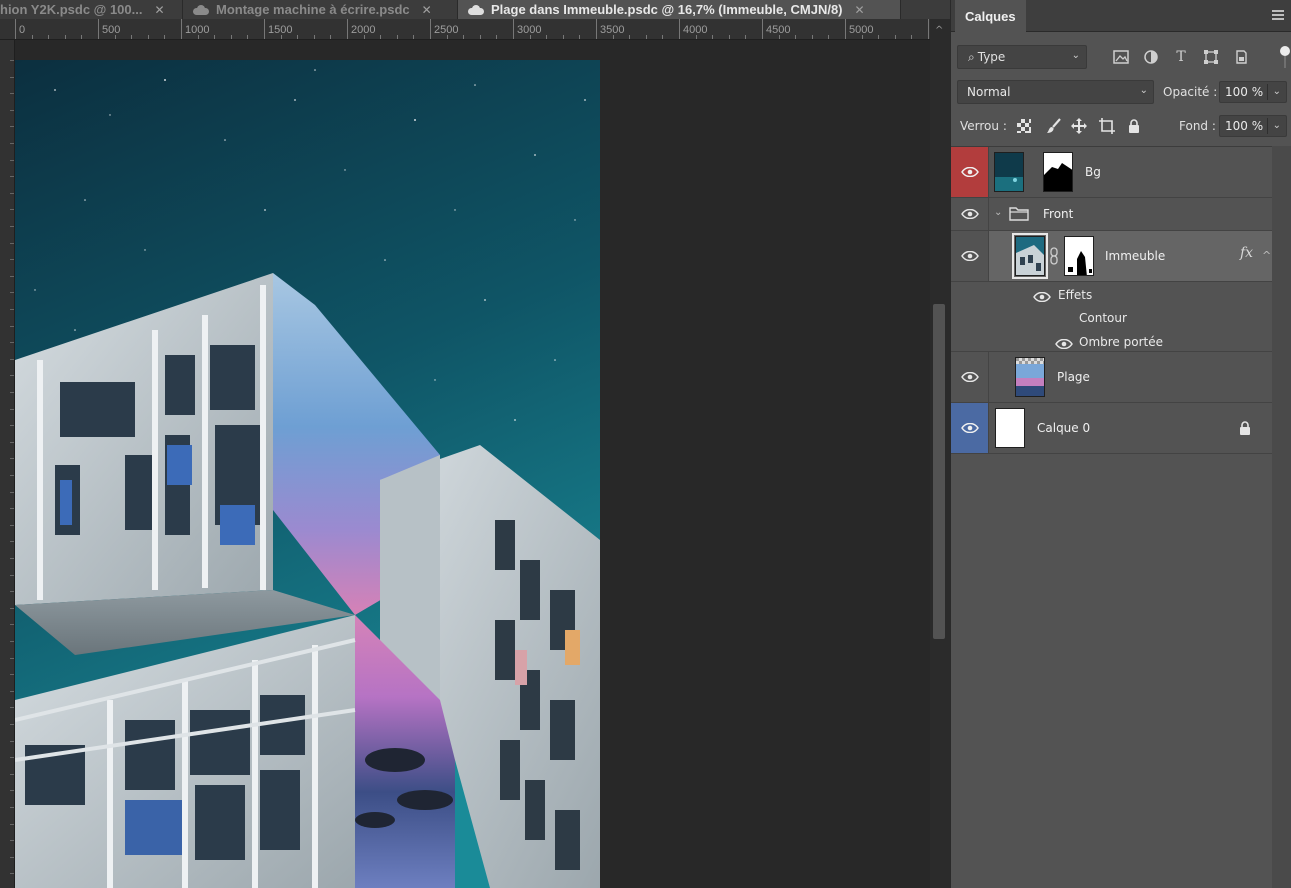  Describe the element at coordinates (939, 471) in the screenshot. I see `scrollbar-thumb` at that location.